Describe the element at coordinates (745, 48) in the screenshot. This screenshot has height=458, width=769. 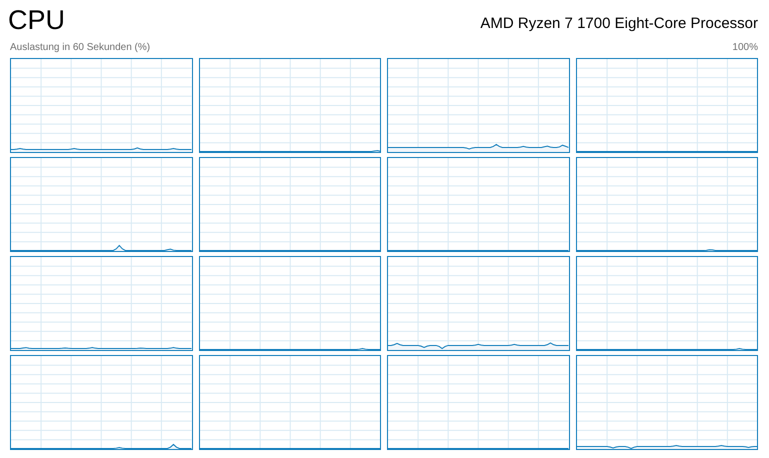
I see `max-label: 100%` at that location.